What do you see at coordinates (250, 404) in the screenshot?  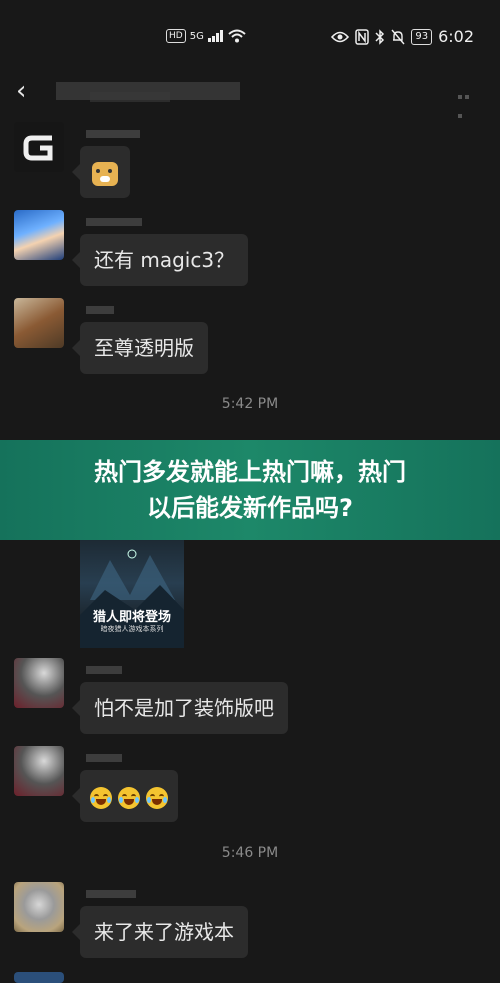 I see `timestamp: 5:42 PM` at bounding box center [250, 404].